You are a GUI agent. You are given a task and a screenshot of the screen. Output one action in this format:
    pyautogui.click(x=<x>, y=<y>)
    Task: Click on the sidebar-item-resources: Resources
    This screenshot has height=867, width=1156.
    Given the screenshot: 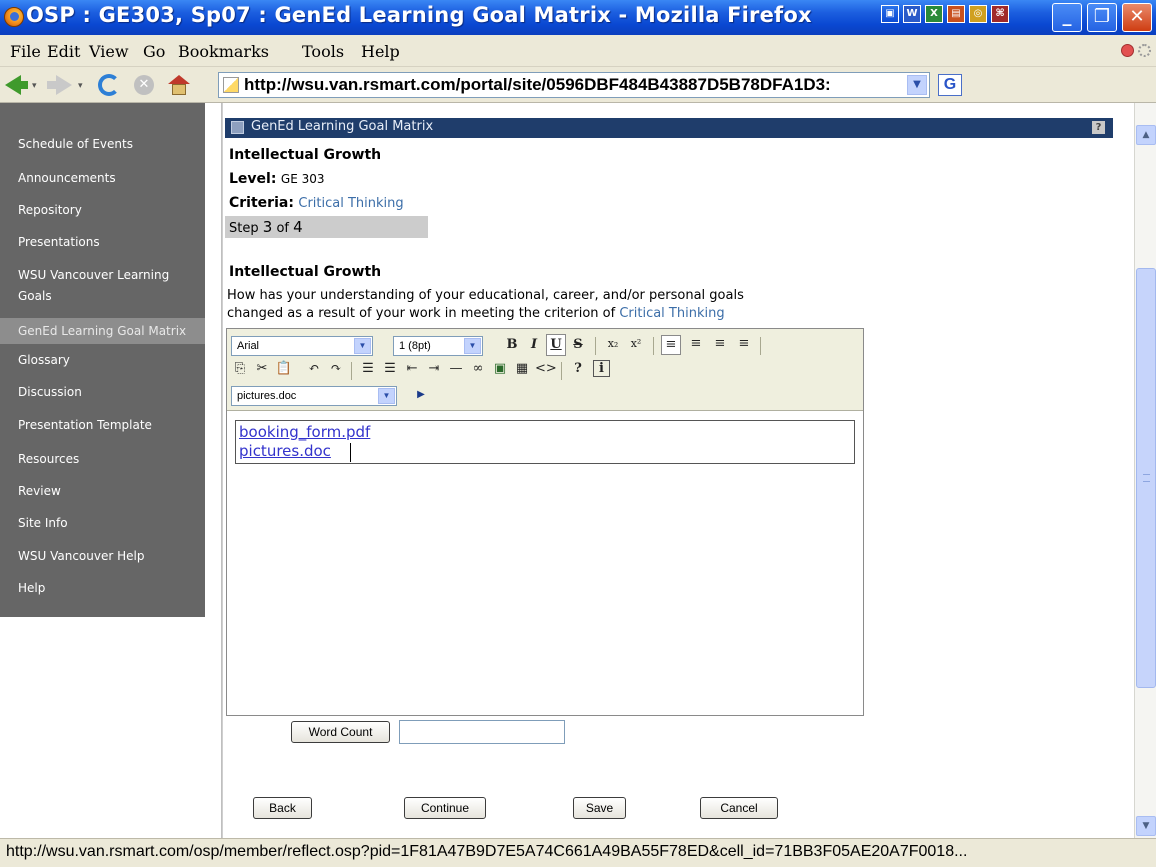 What is the action you would take?
    pyautogui.click(x=108, y=459)
    